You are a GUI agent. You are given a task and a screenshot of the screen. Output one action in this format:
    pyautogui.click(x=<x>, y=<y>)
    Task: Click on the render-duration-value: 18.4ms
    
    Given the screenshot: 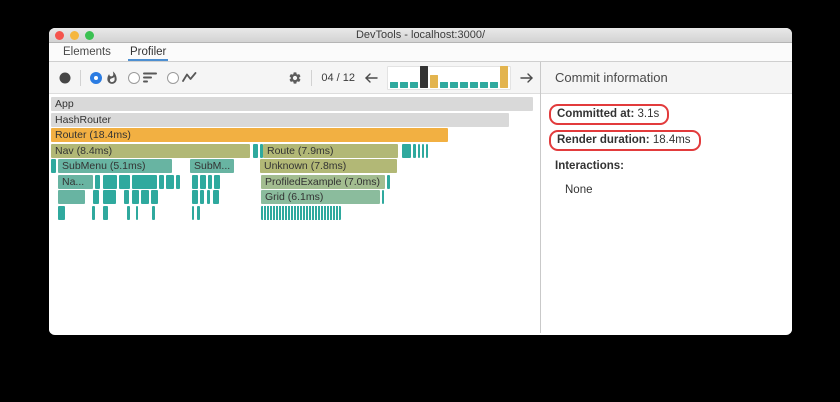 What is the action you would take?
    pyautogui.click(x=671, y=140)
    